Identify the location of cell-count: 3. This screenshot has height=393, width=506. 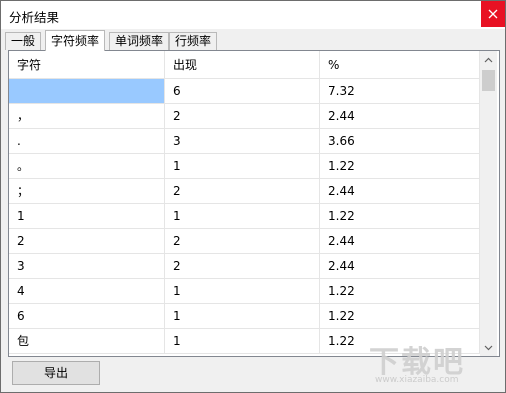
(242, 141).